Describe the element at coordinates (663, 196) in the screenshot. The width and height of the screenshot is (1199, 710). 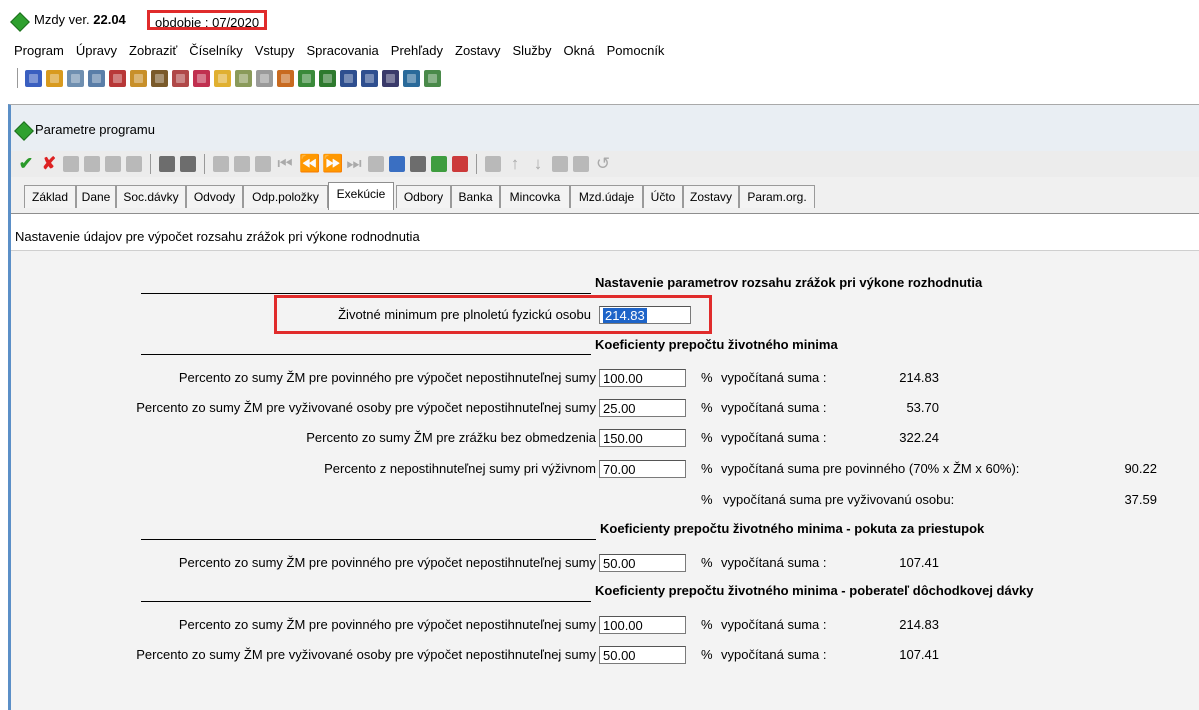
I see `tab-ucto: Účto` at that location.